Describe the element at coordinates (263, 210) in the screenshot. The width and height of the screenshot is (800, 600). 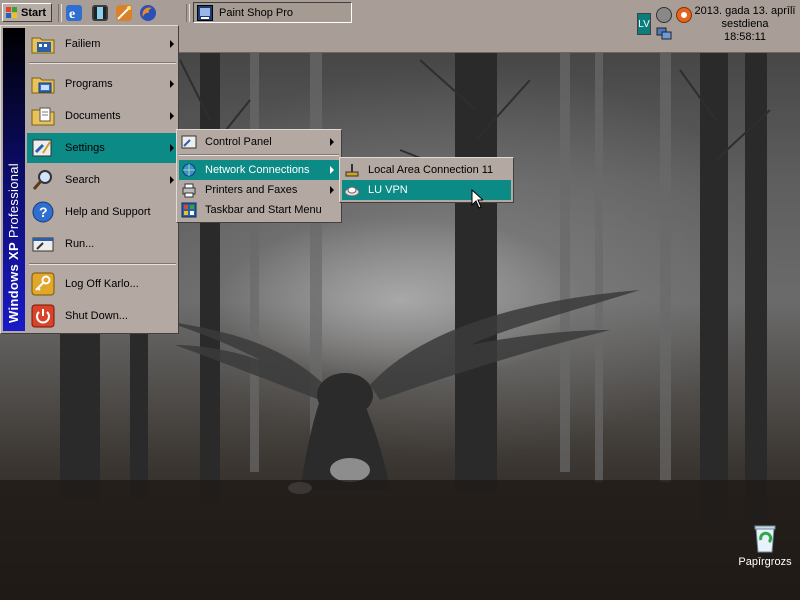
I see `submenu-item-label: Taskbar and Start Menu` at that location.